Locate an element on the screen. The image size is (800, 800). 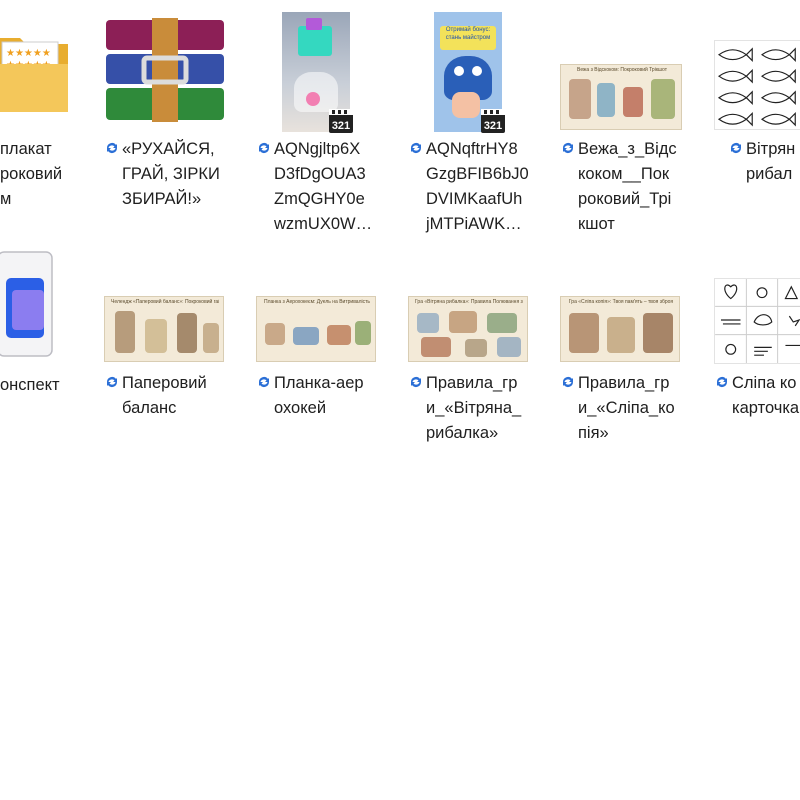
app-icon is located at coordinates (26, 304).